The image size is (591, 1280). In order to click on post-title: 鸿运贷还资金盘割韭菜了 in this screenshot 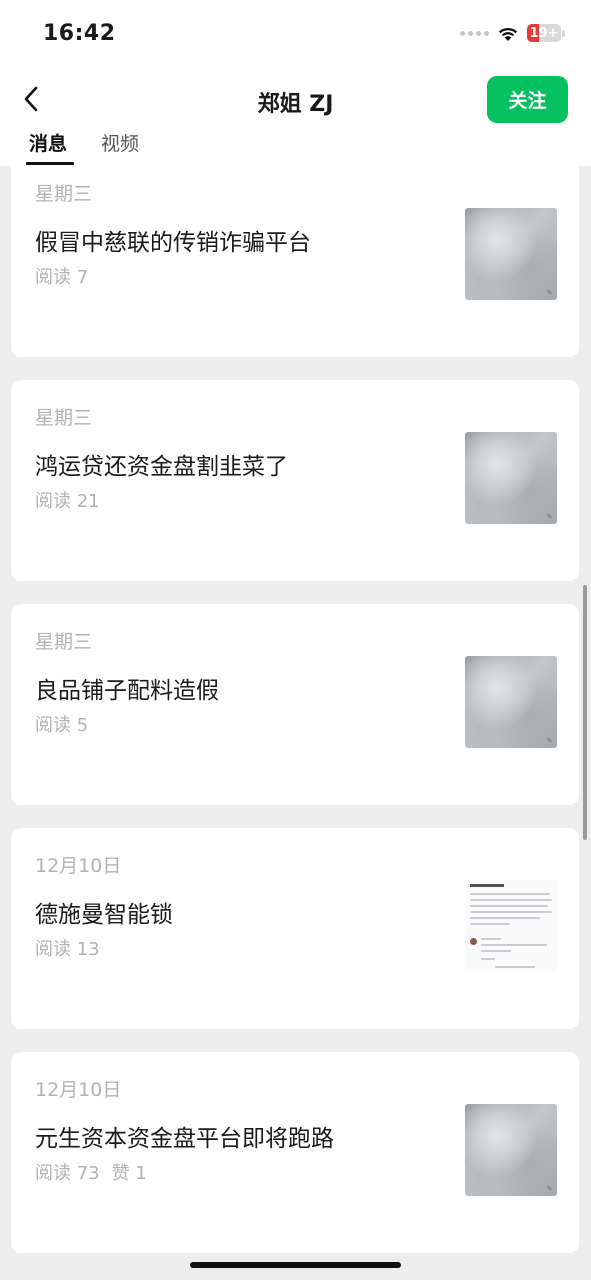, I will do `click(161, 467)`.